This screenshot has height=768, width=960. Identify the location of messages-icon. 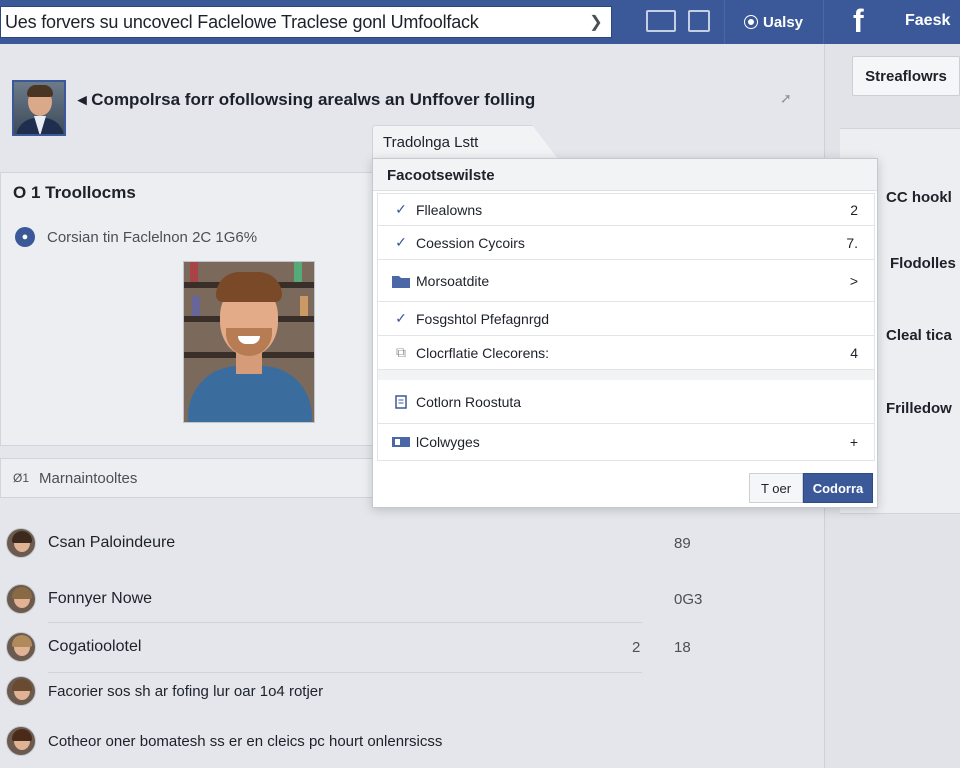
(699, 21).